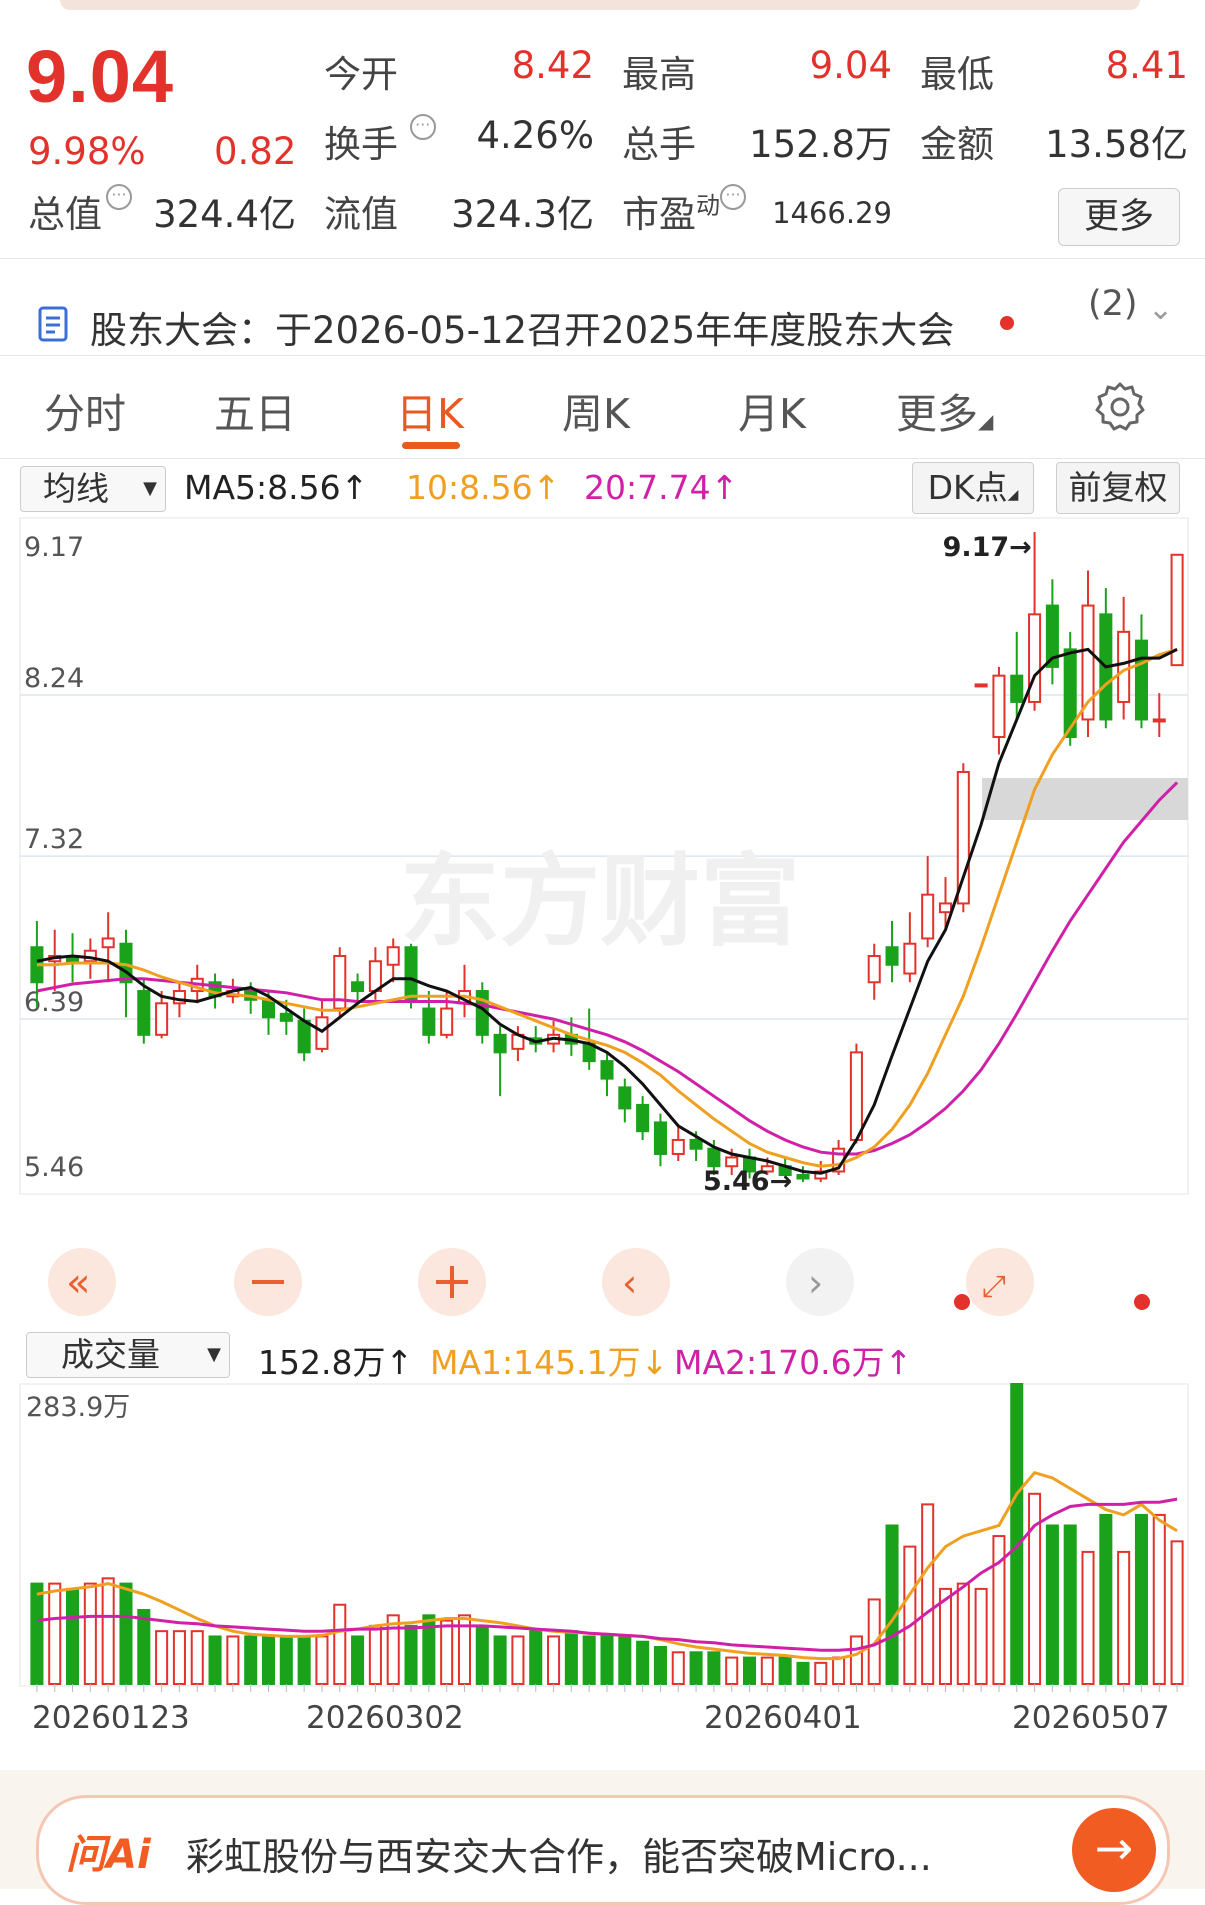 The height and width of the screenshot is (1905, 1205). What do you see at coordinates (54, 839) in the screenshot?
I see `price-tick-label: 7.32` at bounding box center [54, 839].